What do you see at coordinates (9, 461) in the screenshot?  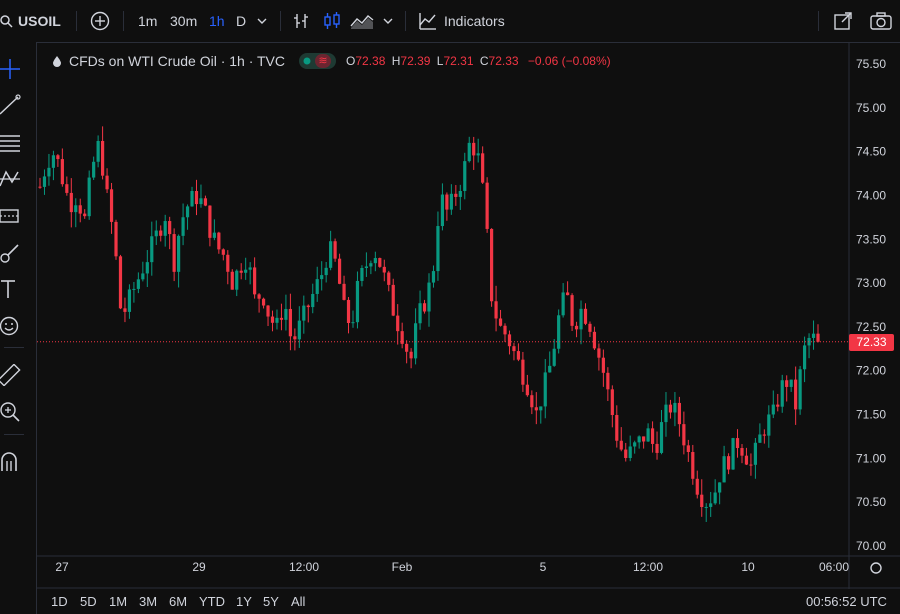 I see `magnet-icon` at bounding box center [9, 461].